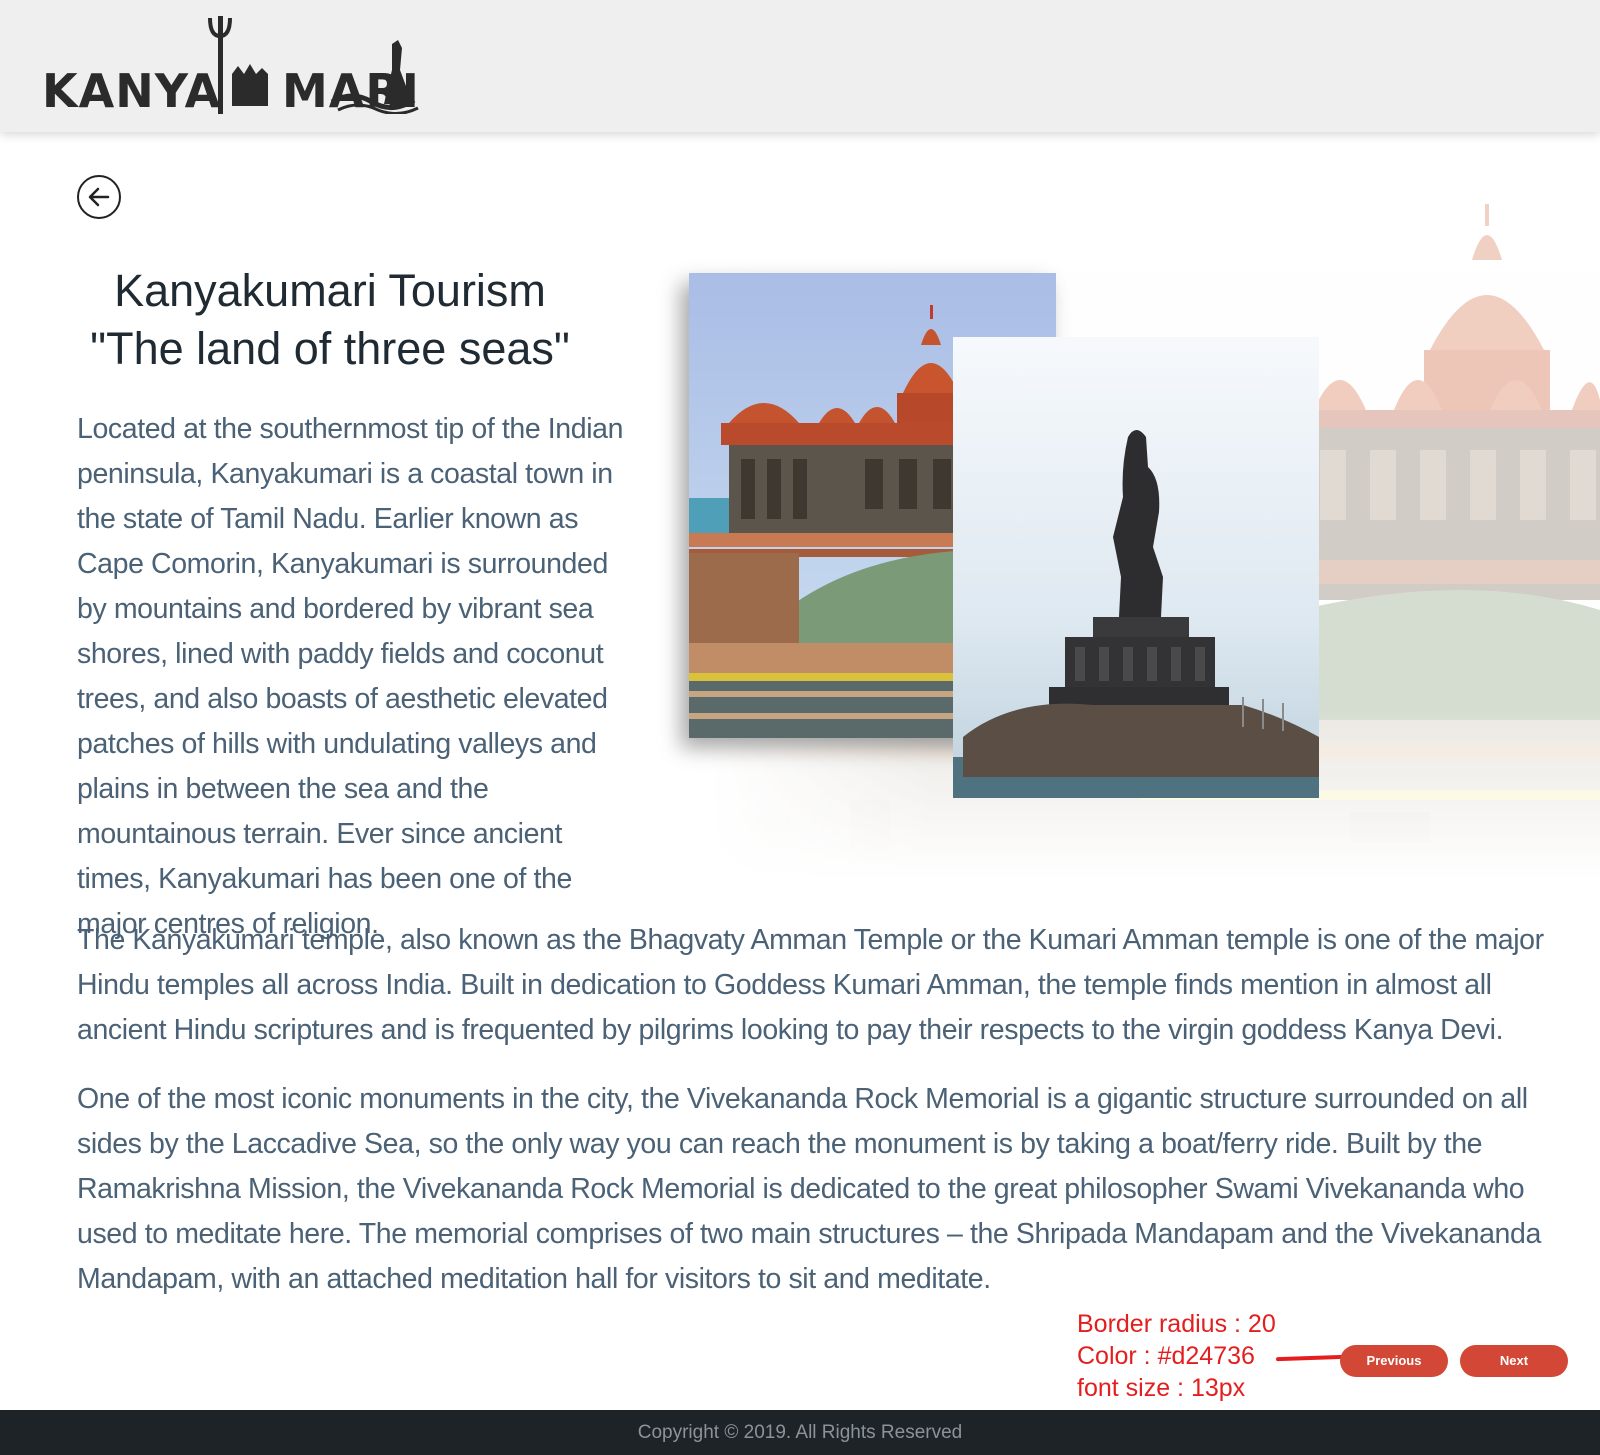 This screenshot has height=1455, width=1600. I want to click on previous-button: Previous, so click(1394, 1361).